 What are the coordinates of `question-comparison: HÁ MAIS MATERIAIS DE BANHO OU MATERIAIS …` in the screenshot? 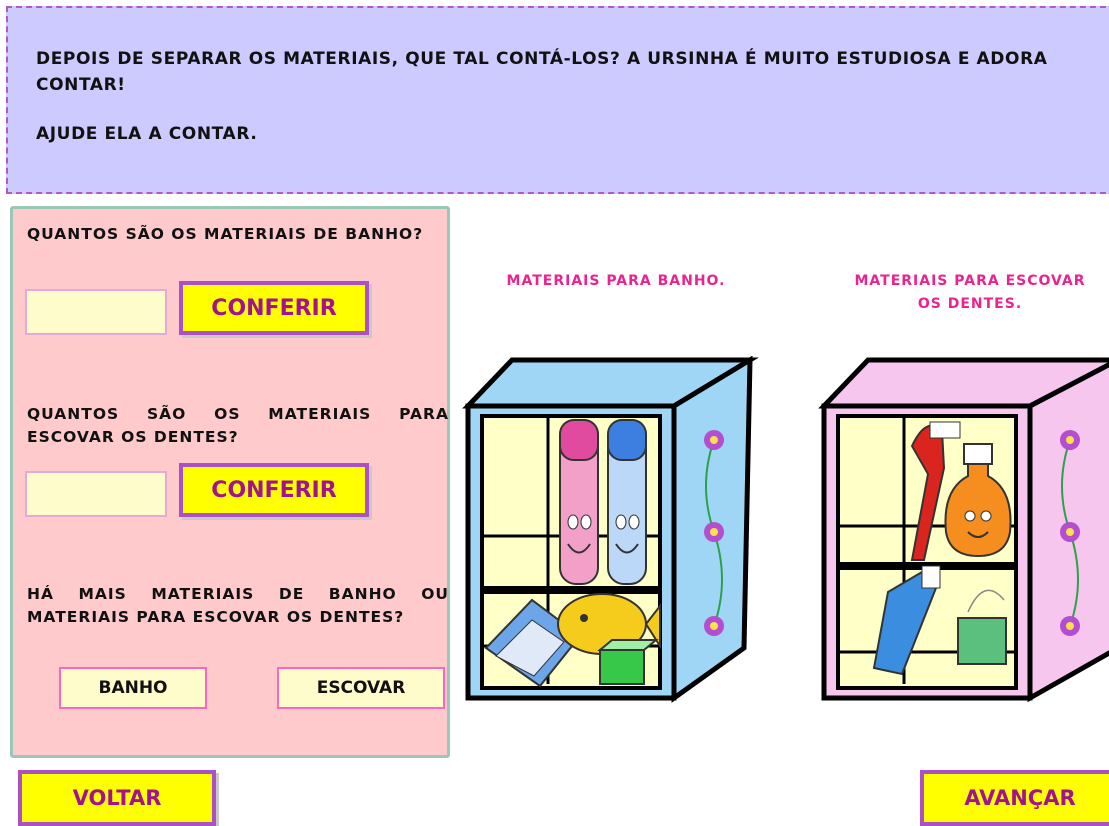 It's located at (238, 605).